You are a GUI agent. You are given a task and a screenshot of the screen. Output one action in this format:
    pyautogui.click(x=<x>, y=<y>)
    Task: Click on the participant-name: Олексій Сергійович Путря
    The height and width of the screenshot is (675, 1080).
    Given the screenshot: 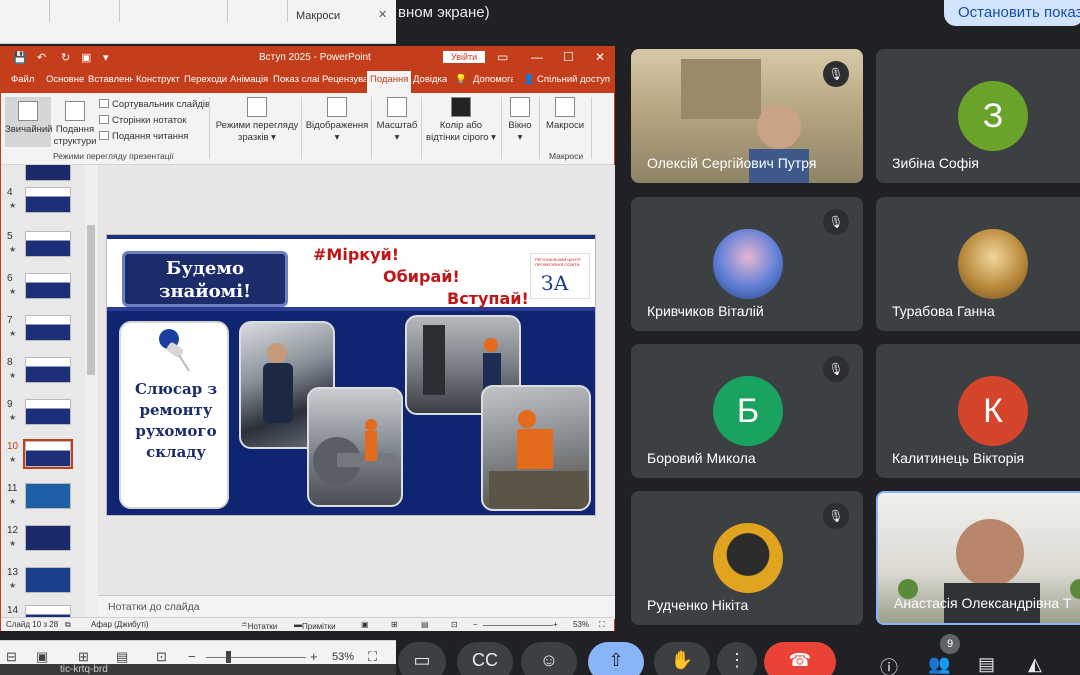 What is the action you would take?
    pyautogui.click(x=732, y=163)
    